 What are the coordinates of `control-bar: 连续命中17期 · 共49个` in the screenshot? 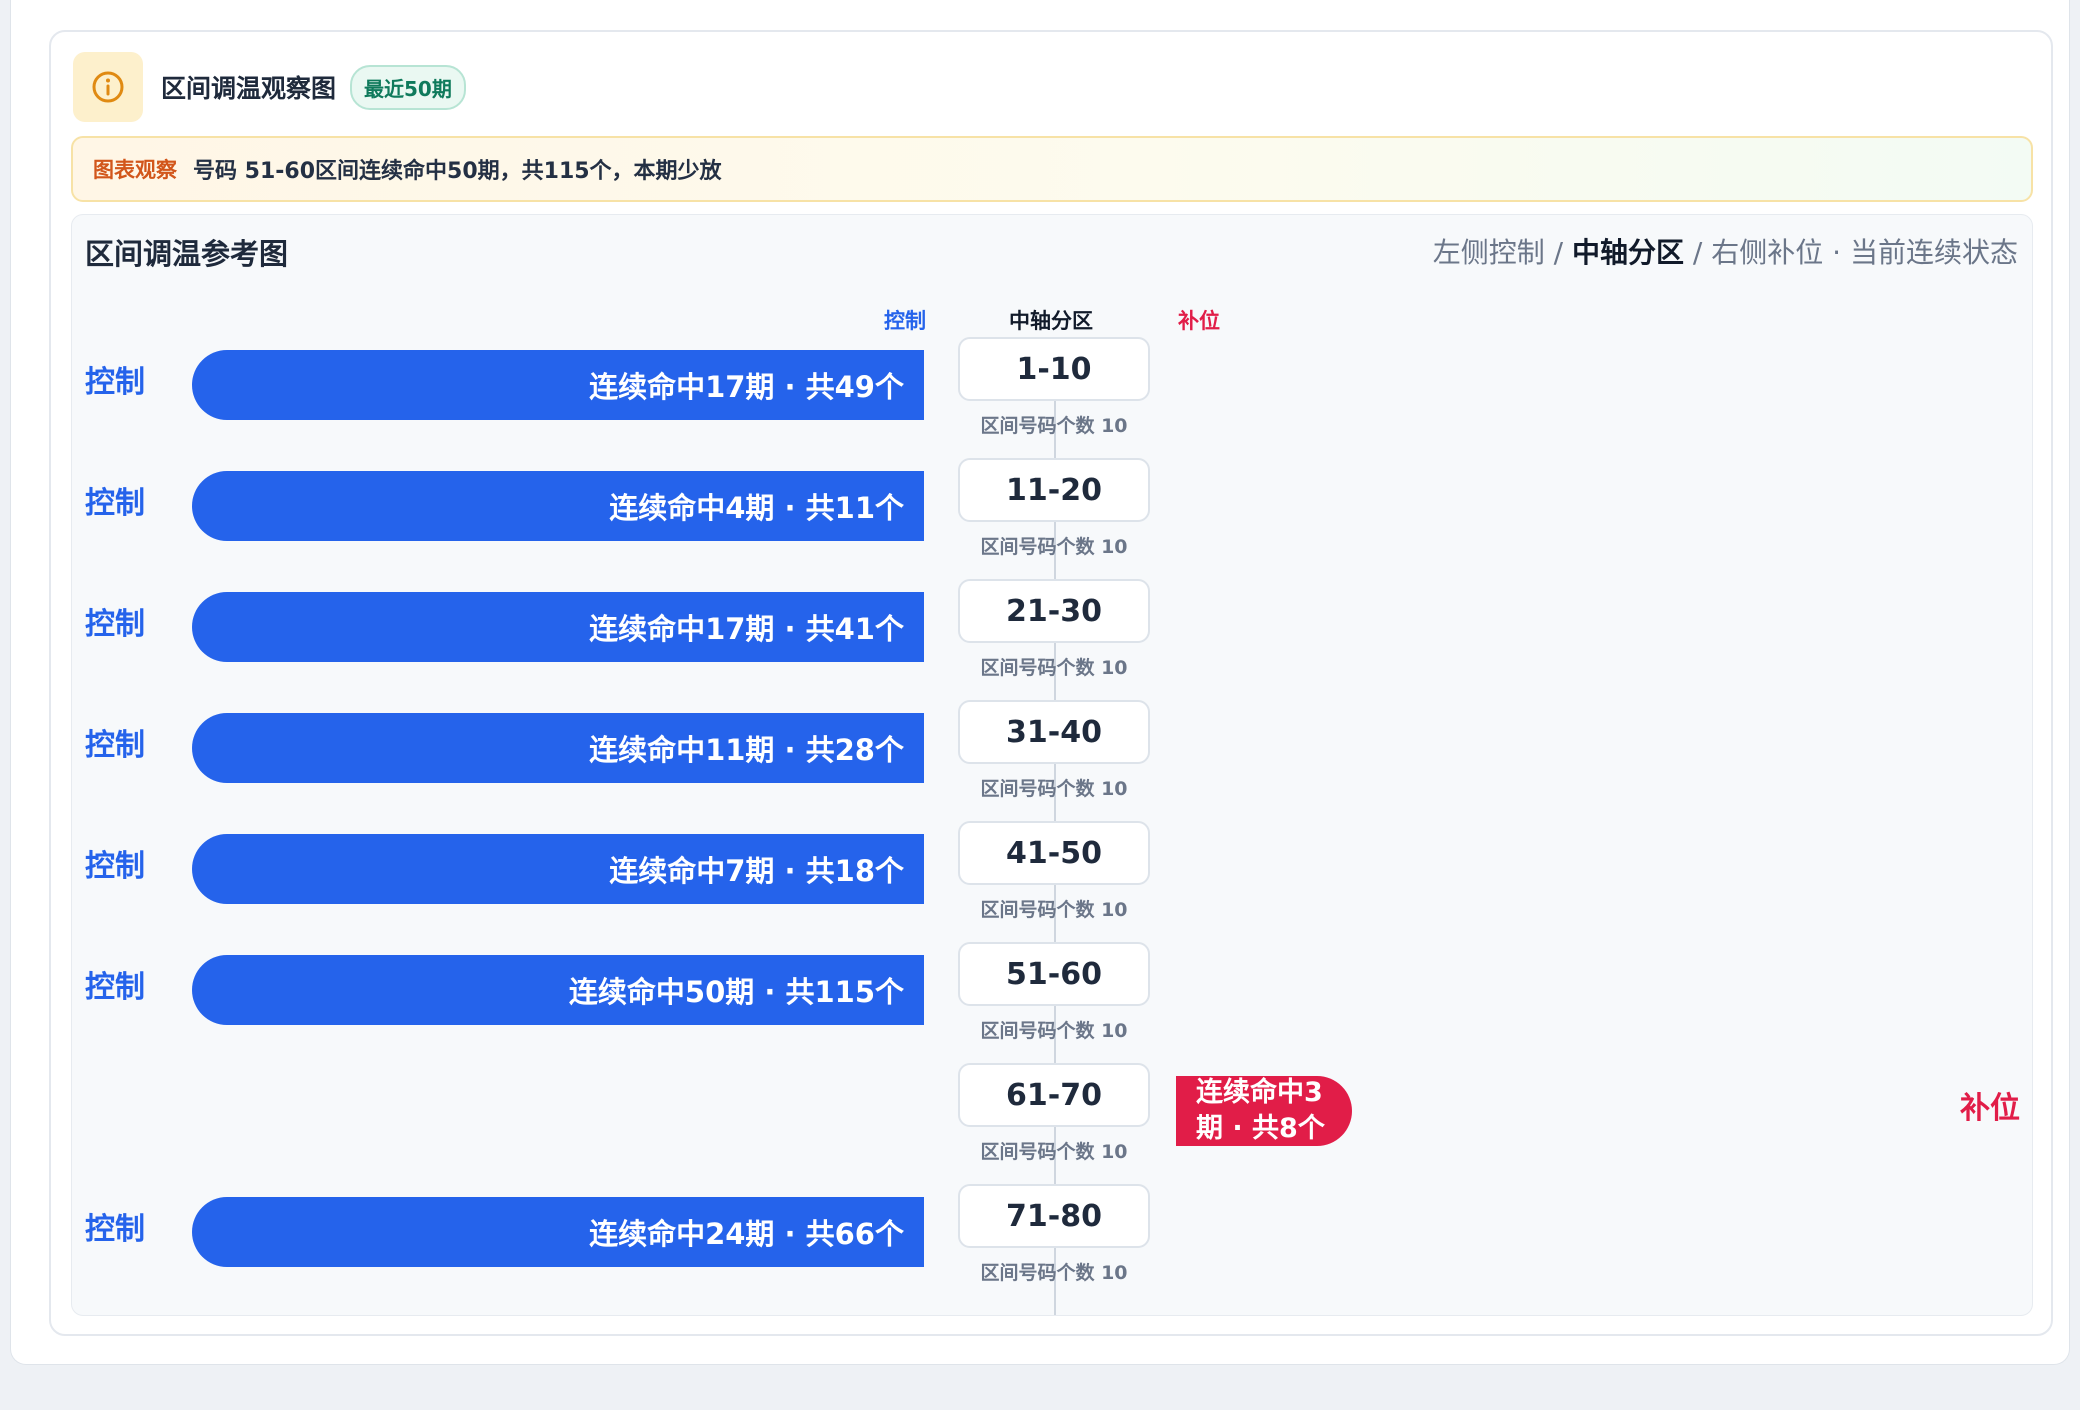 It's located at (558, 385).